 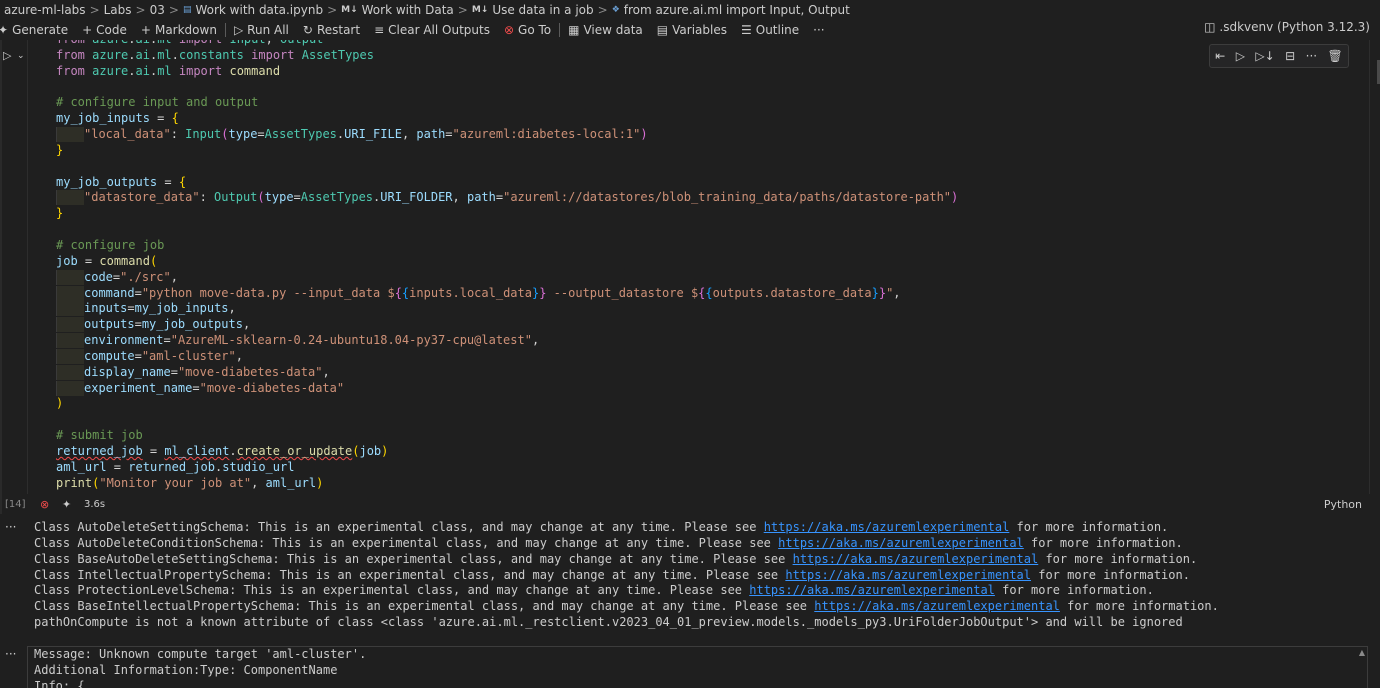 I want to click on toolbar-divider, so click(x=225, y=30).